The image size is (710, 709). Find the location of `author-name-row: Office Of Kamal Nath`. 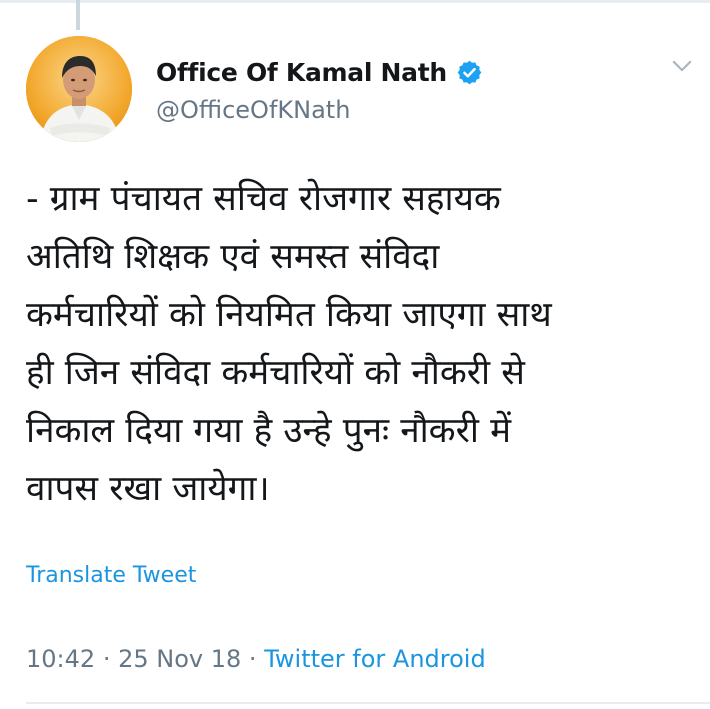

author-name-row: Office Of Kamal Nath is located at coordinates (319, 72).